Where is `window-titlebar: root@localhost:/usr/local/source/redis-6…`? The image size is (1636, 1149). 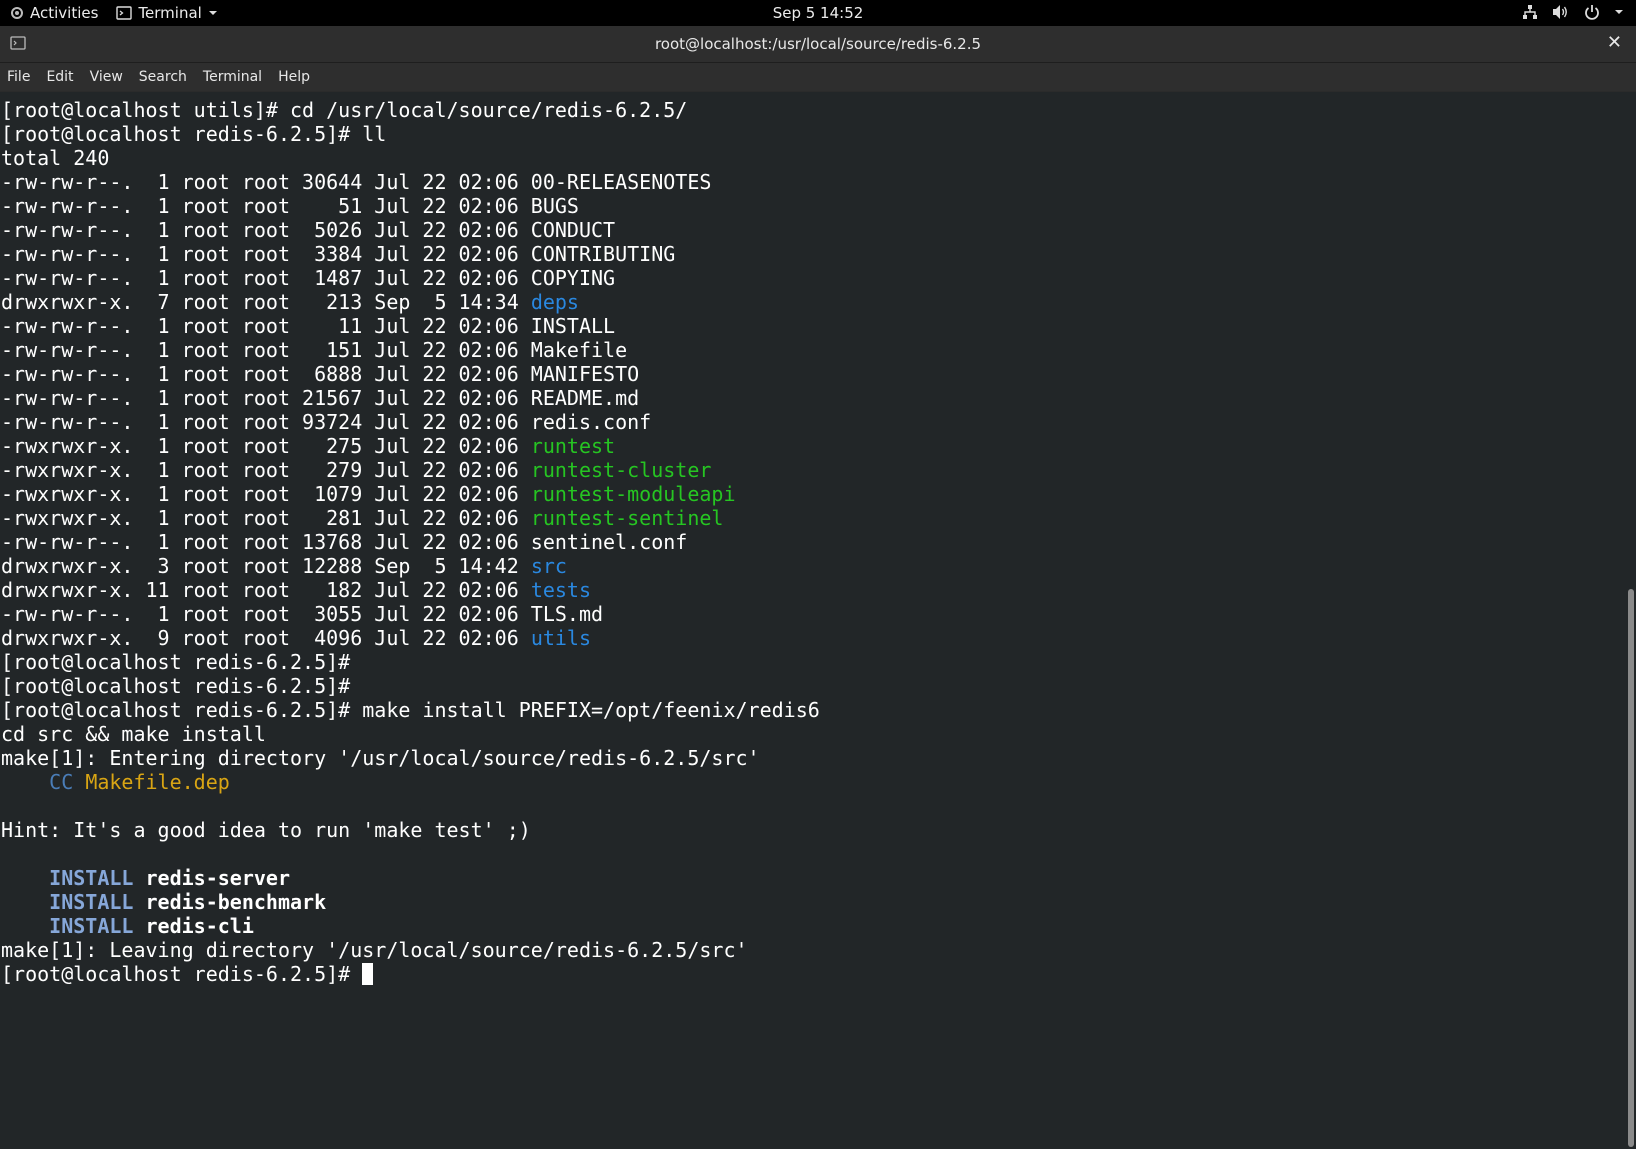 window-titlebar: root@localhost:/usr/local/source/redis-6… is located at coordinates (818, 44).